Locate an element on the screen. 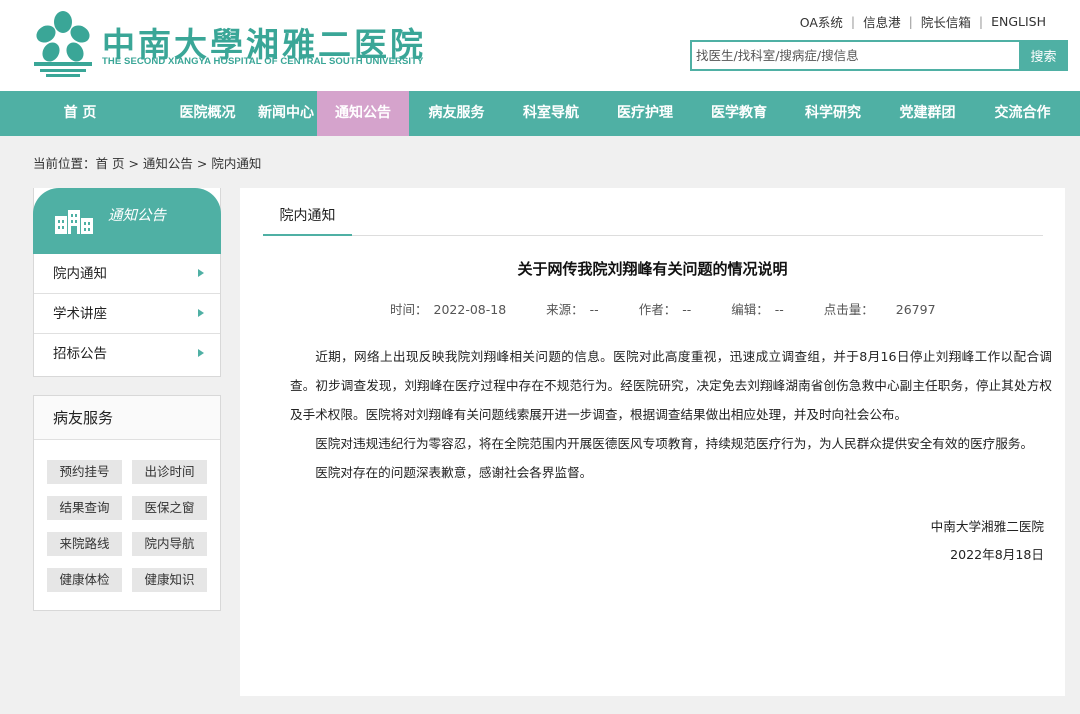 This screenshot has height=714, width=1080. nav-party: 党建群团 is located at coordinates (927, 113).